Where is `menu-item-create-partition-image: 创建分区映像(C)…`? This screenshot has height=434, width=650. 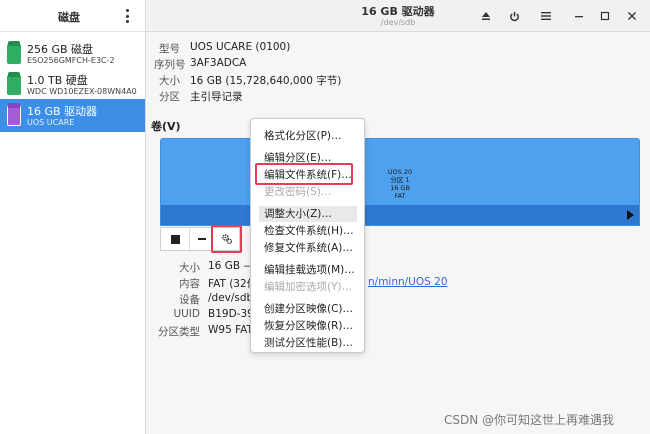
menu-item-create-partition-image: 创建分区映像(C)… is located at coordinates (308, 309).